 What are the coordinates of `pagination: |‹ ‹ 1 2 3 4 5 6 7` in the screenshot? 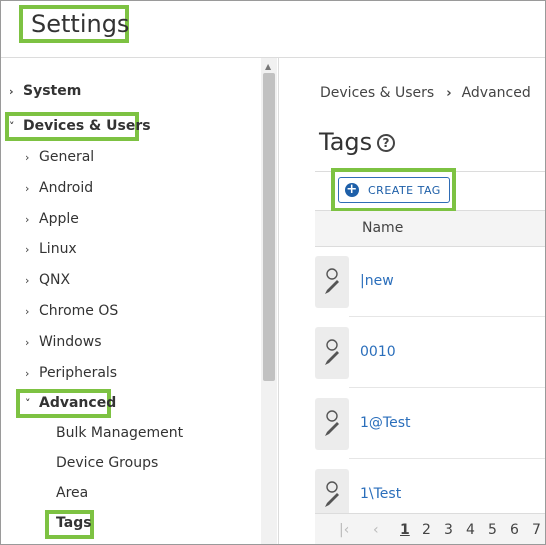 It's located at (430, 528).